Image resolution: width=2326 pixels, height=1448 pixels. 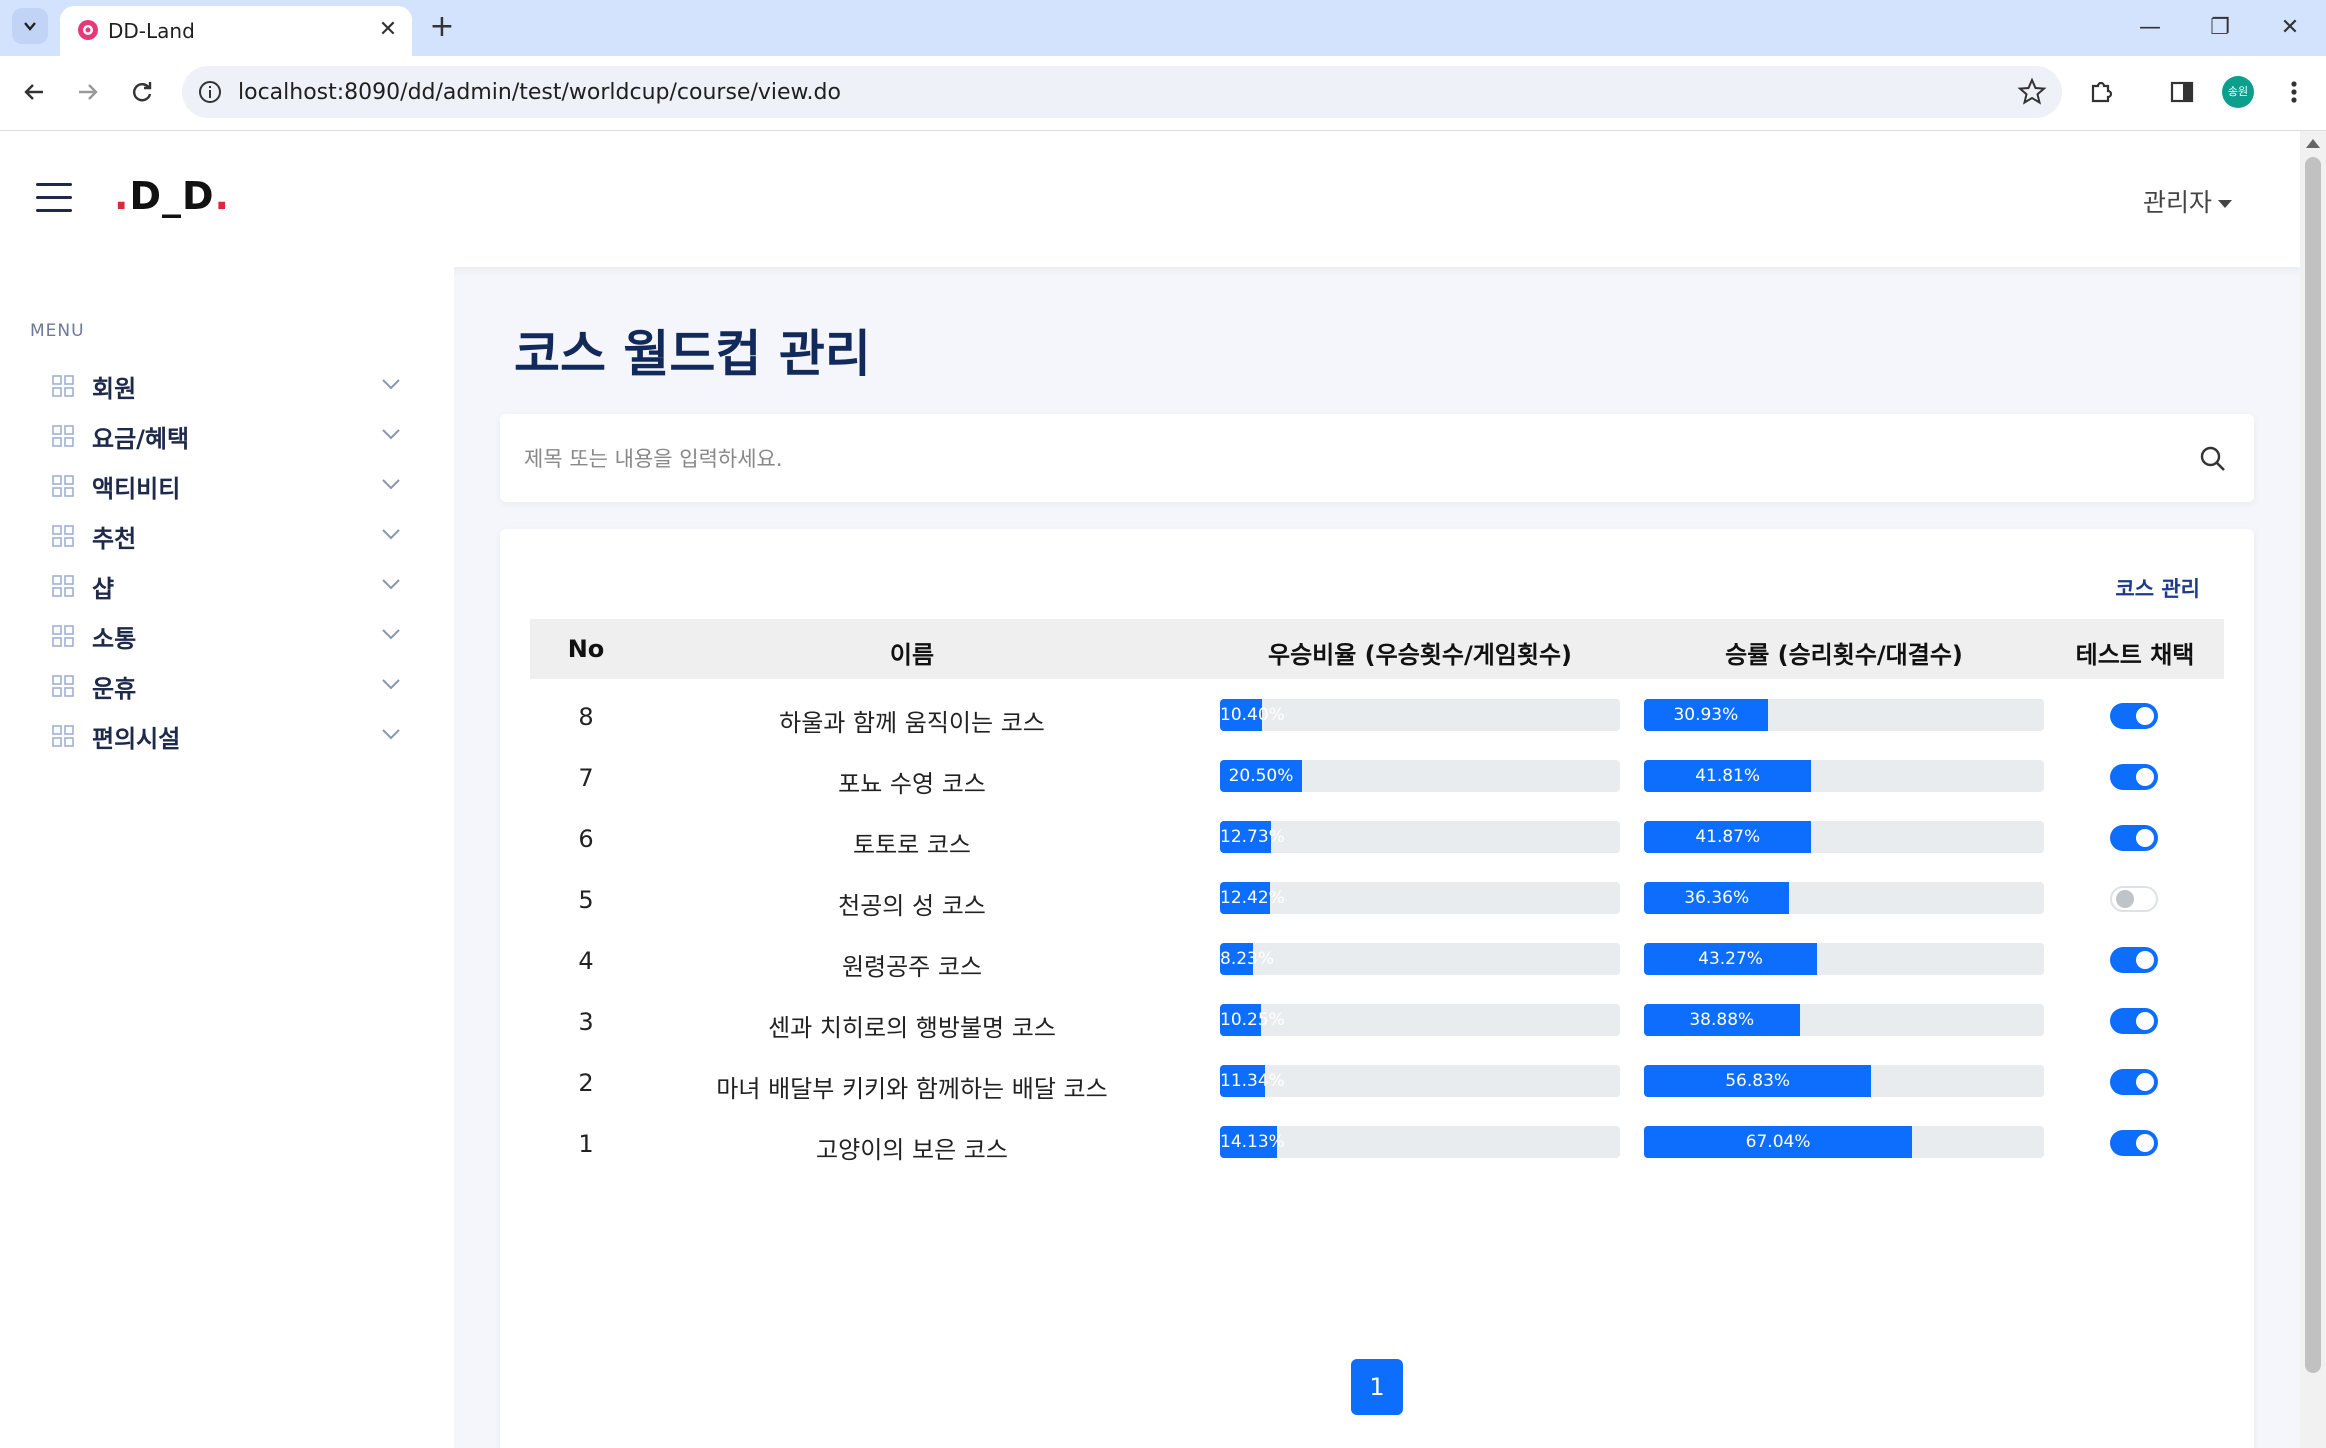 I want to click on win-ratio-fill: 10.40%, so click(x=1252, y=715).